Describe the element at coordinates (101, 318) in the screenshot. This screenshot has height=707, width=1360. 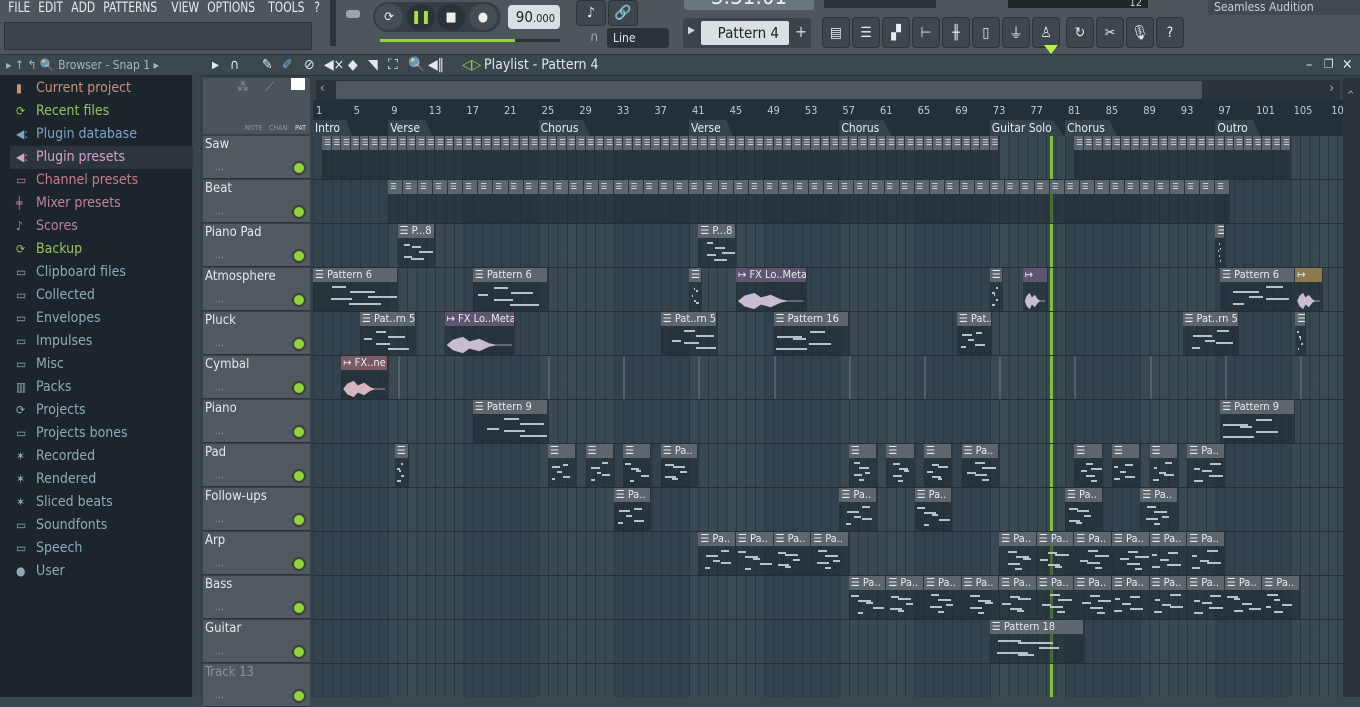
I see `browser-item-envelopes: ▭ Envelopes` at that location.